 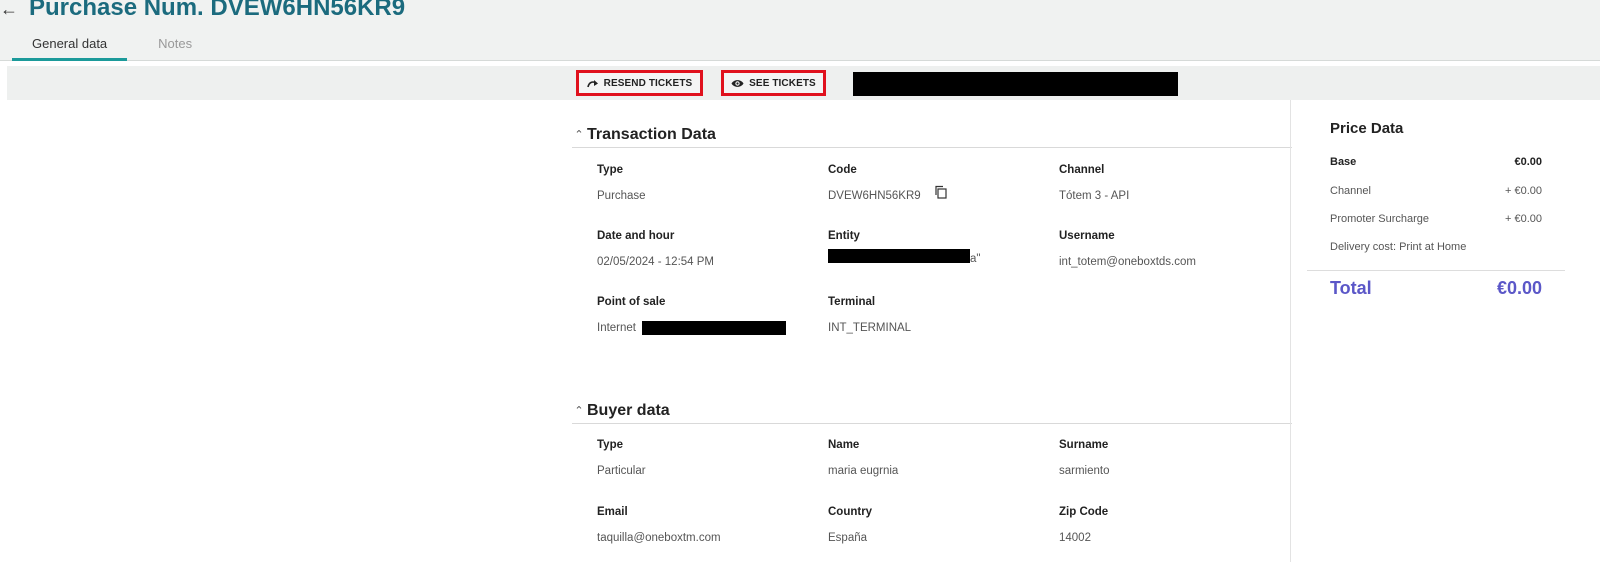 What do you see at coordinates (1350, 191) in the screenshot?
I see `channel-price-label: Channel` at bounding box center [1350, 191].